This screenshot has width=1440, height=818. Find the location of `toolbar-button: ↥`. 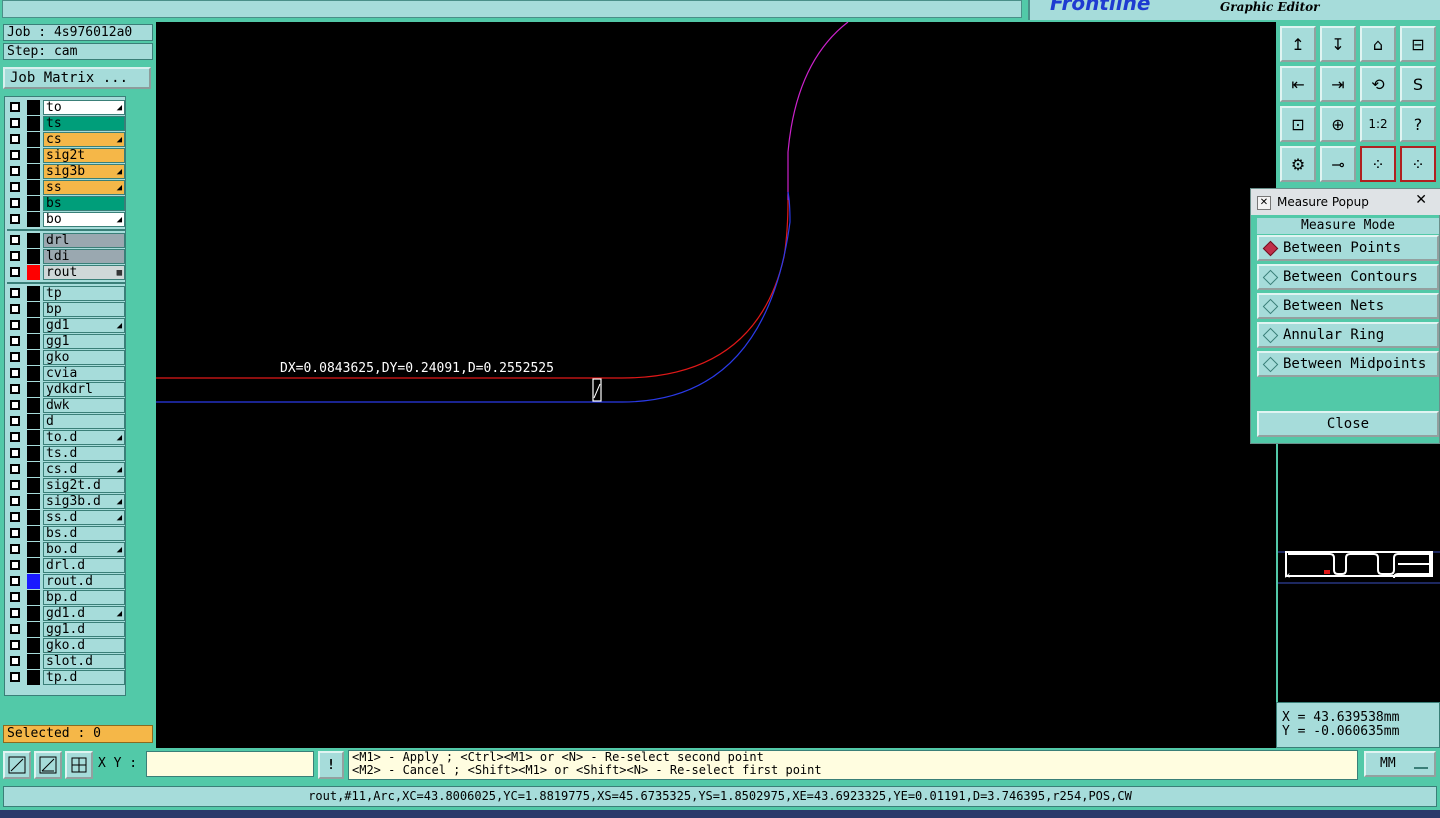

toolbar-button: ↥ is located at coordinates (1298, 44).